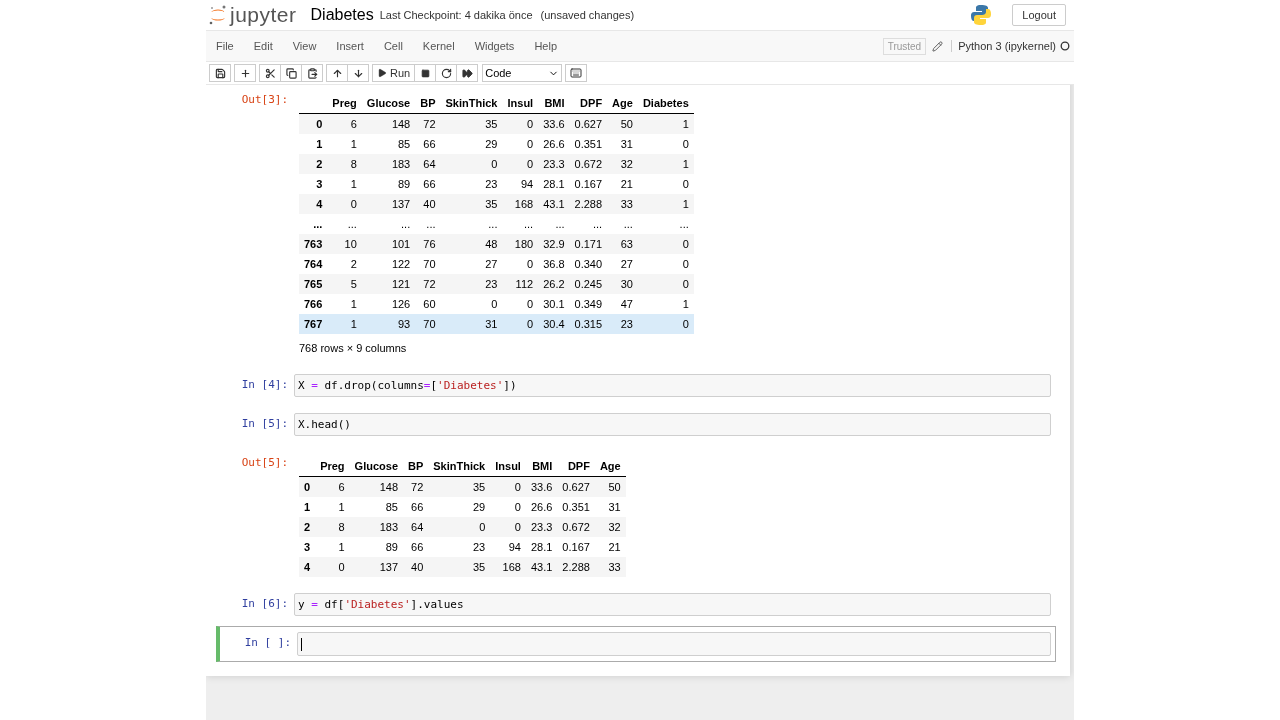 The image size is (1280, 720). What do you see at coordinates (622, 304) in the screenshot?
I see `table-cell: 47` at bounding box center [622, 304].